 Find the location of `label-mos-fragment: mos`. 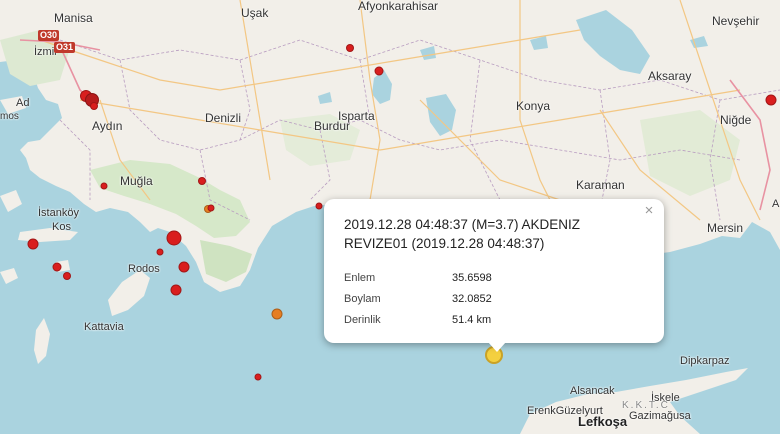

label-mos-fragment: mos is located at coordinates (9, 116).